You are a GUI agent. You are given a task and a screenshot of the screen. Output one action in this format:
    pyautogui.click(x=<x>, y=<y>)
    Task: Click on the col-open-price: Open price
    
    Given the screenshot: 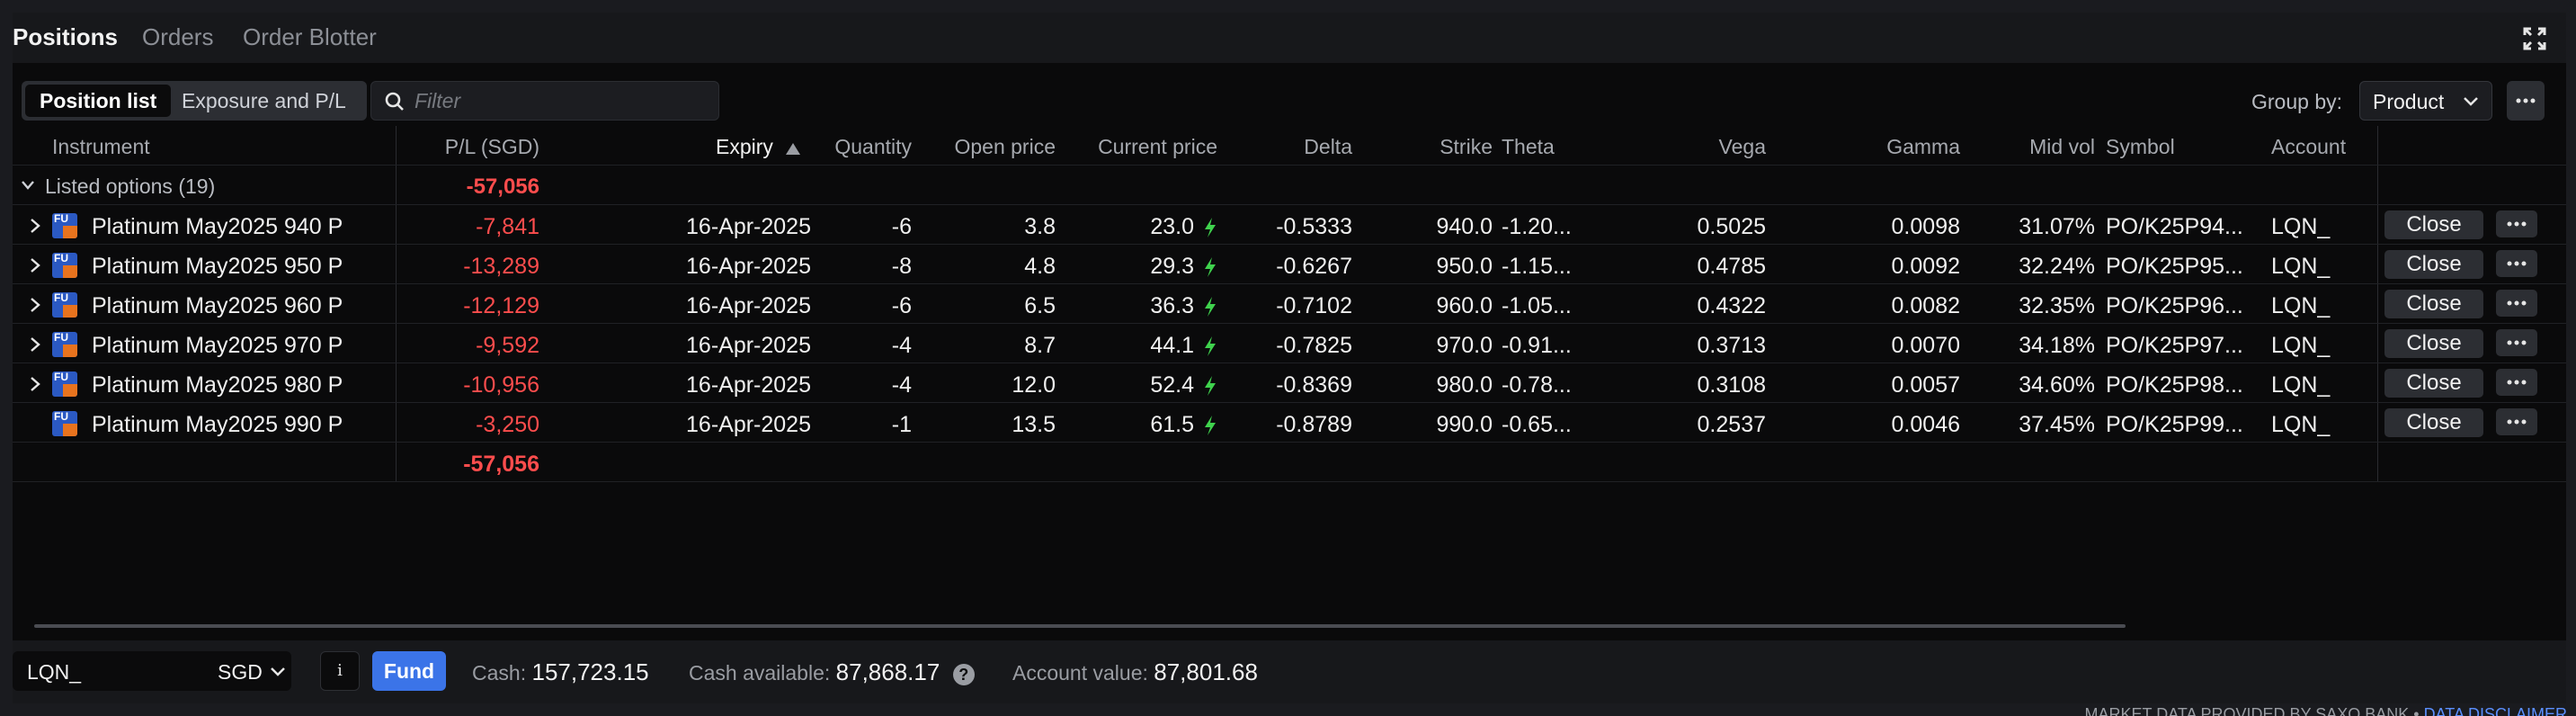 What is the action you would take?
    pyautogui.click(x=989, y=147)
    